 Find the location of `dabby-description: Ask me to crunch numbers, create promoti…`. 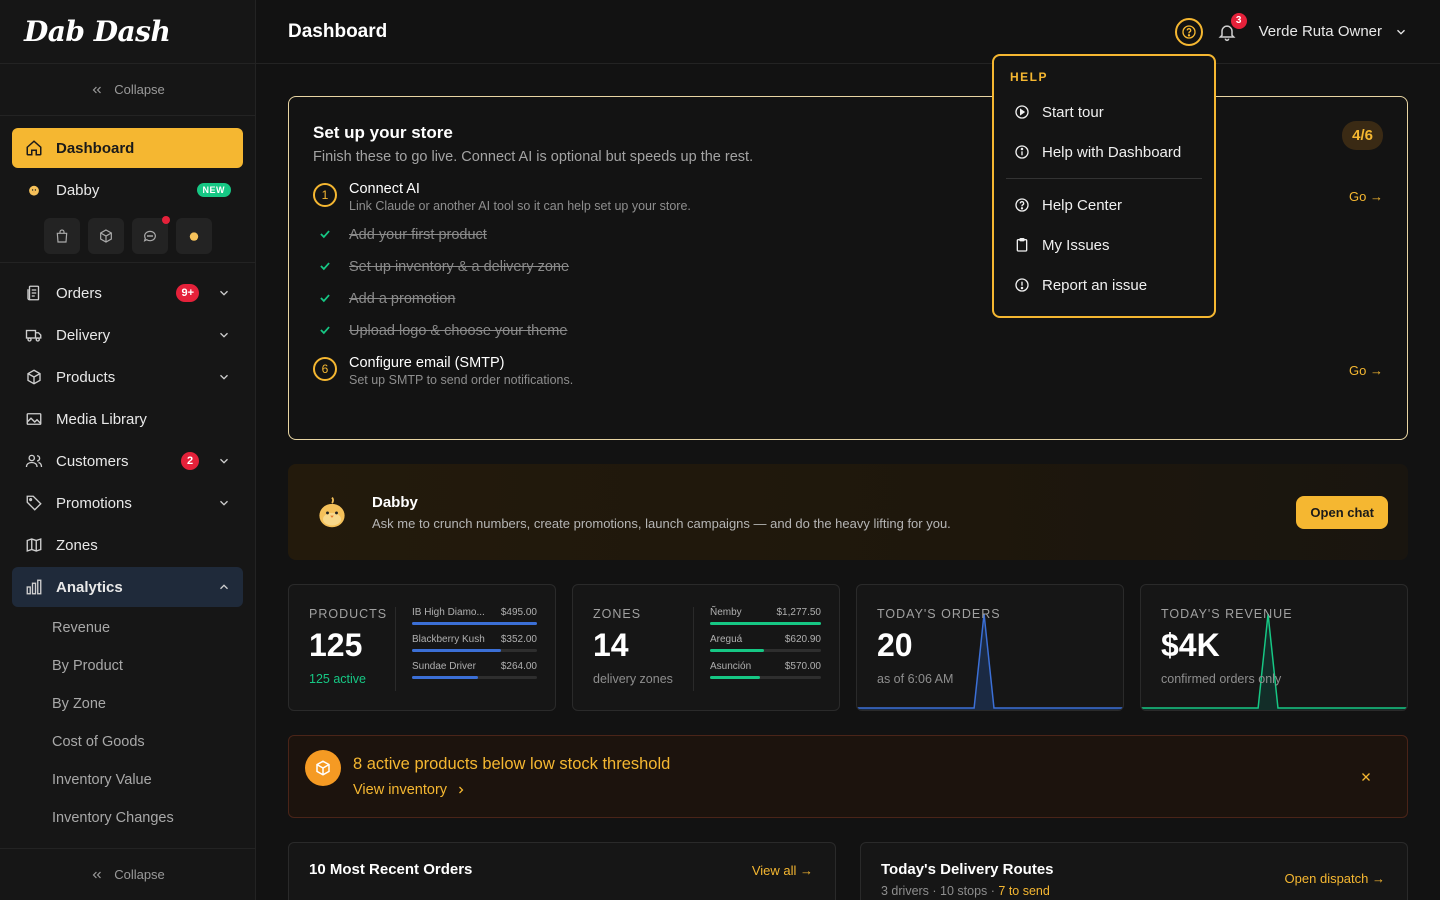

dabby-description: Ask me to crunch numbers, create promoti… is located at coordinates (661, 523).